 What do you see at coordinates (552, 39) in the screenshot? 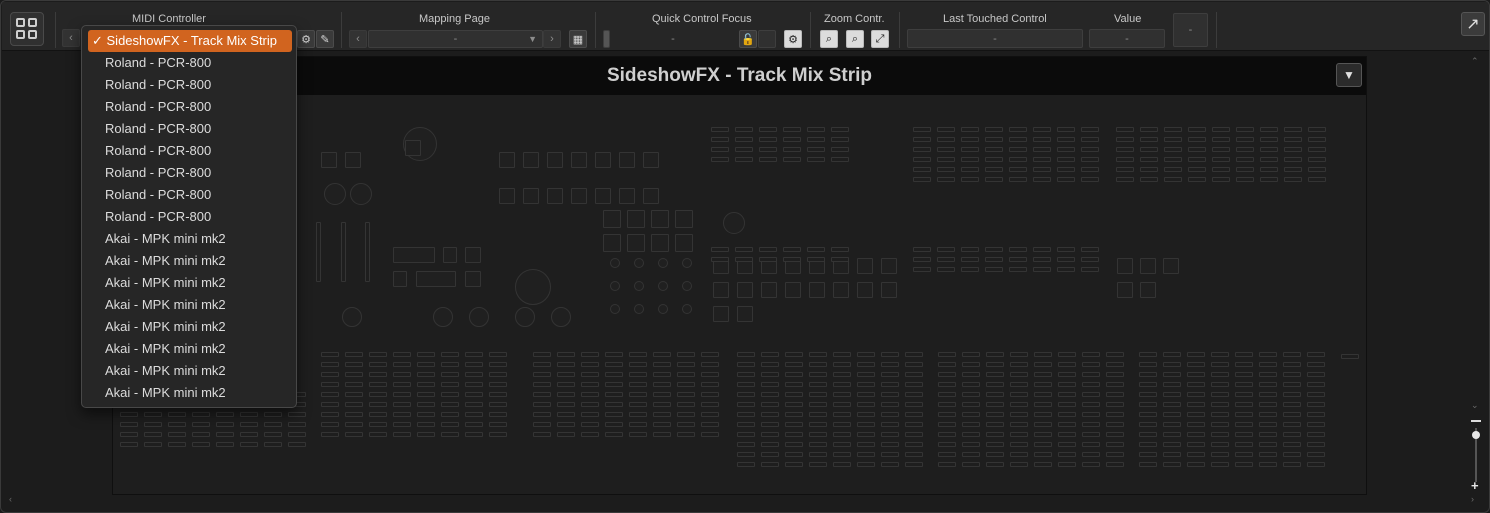
I see `mapping-next-button: ›` at bounding box center [552, 39].